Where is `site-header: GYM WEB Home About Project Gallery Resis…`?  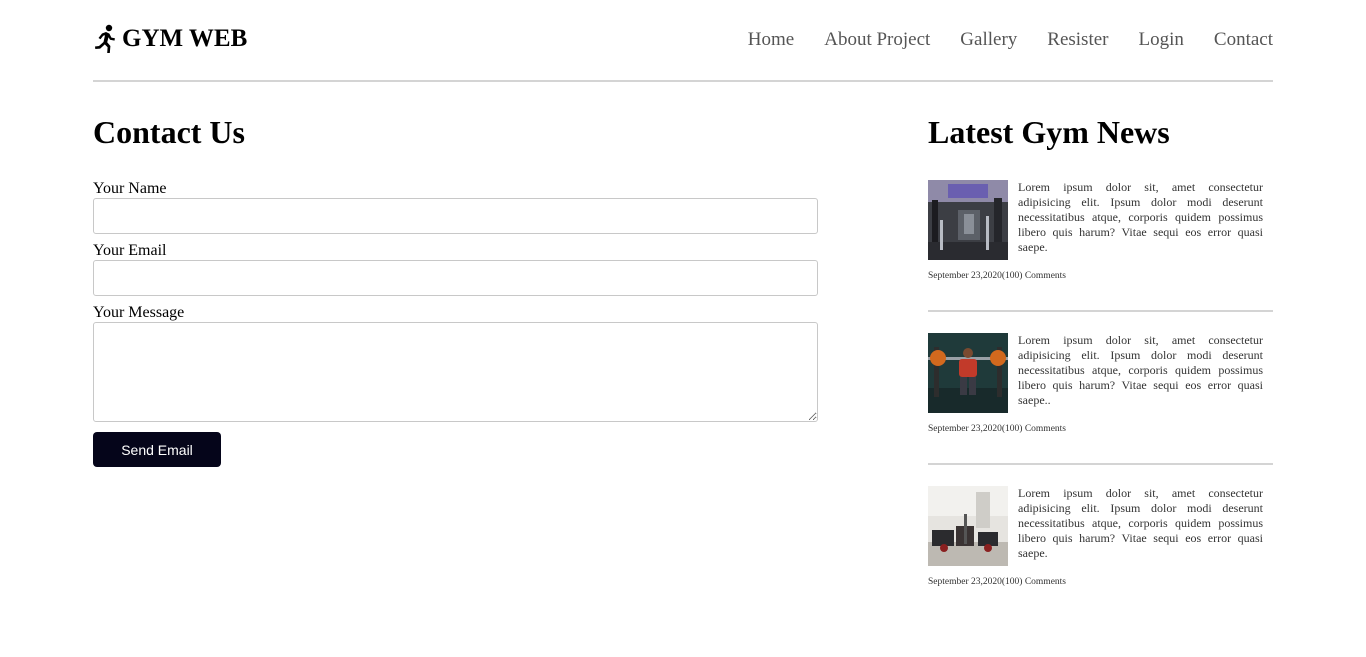
site-header: GYM WEB Home About Project Gallery Resis… is located at coordinates (683, 41).